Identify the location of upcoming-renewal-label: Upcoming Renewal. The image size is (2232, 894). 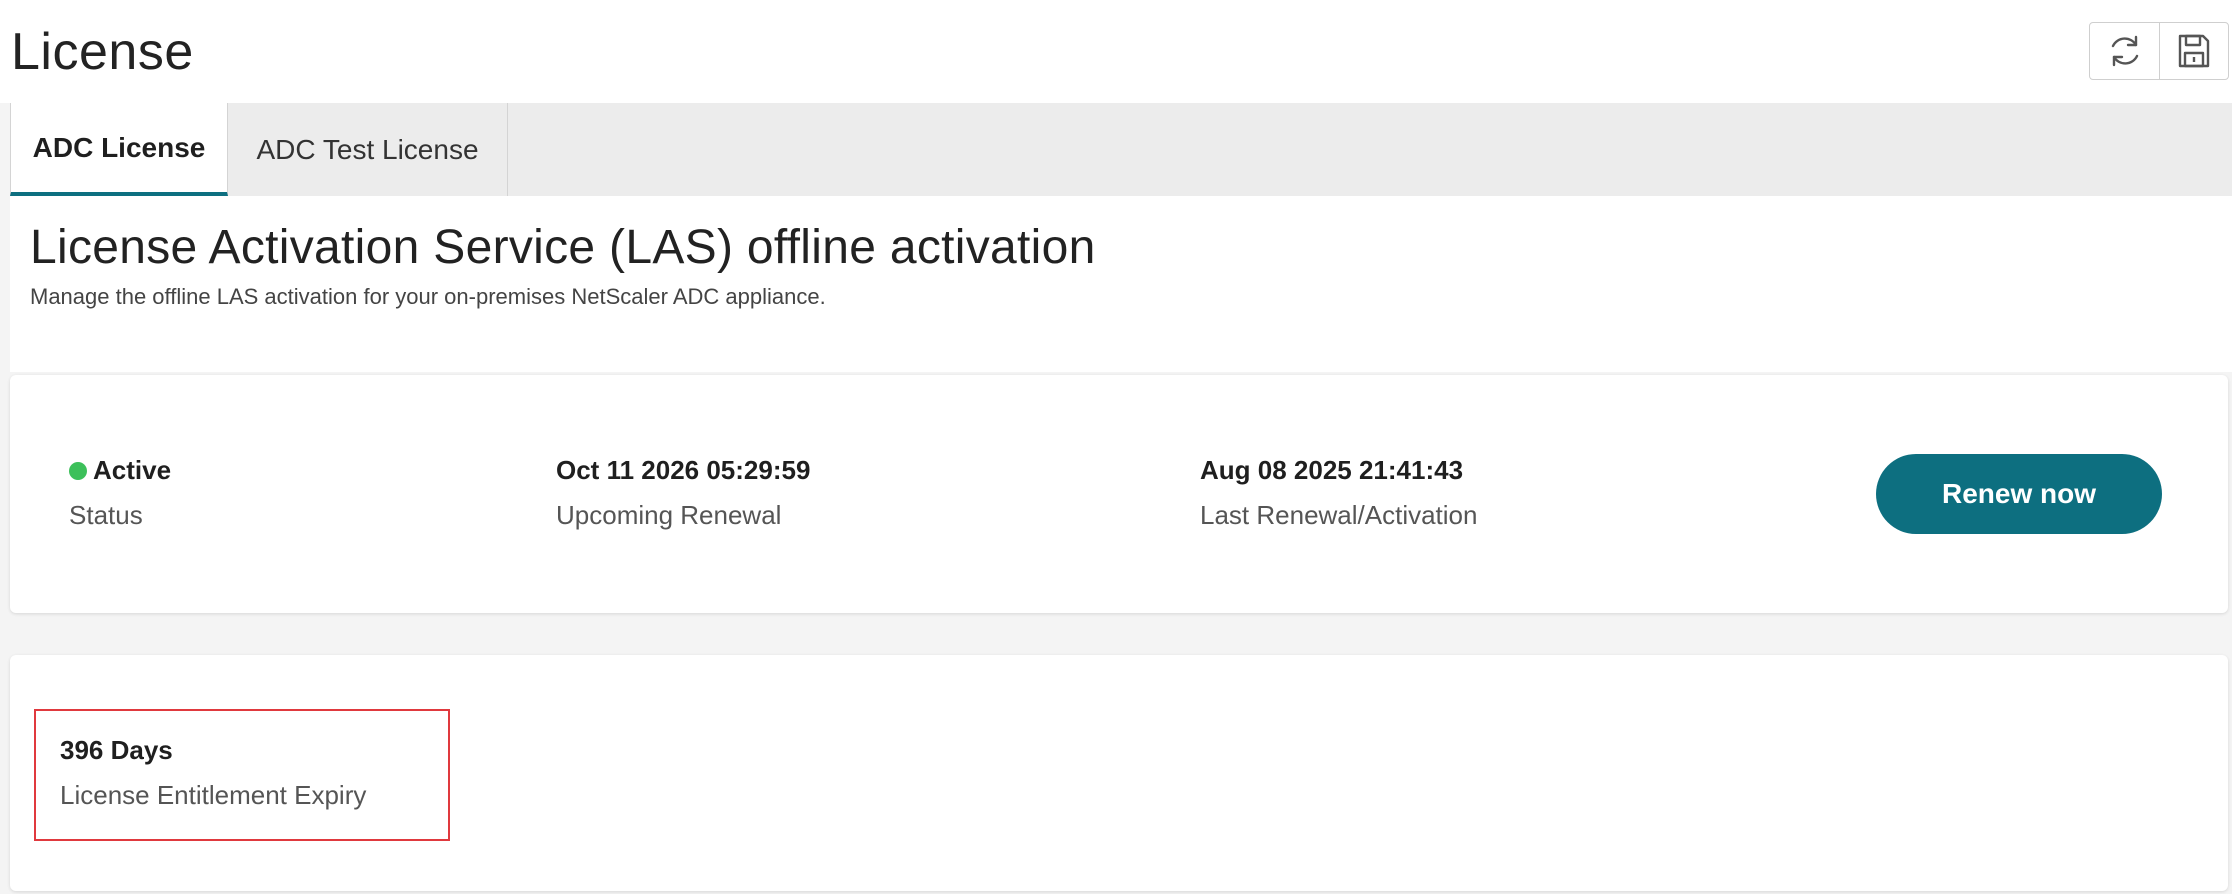
(669, 515).